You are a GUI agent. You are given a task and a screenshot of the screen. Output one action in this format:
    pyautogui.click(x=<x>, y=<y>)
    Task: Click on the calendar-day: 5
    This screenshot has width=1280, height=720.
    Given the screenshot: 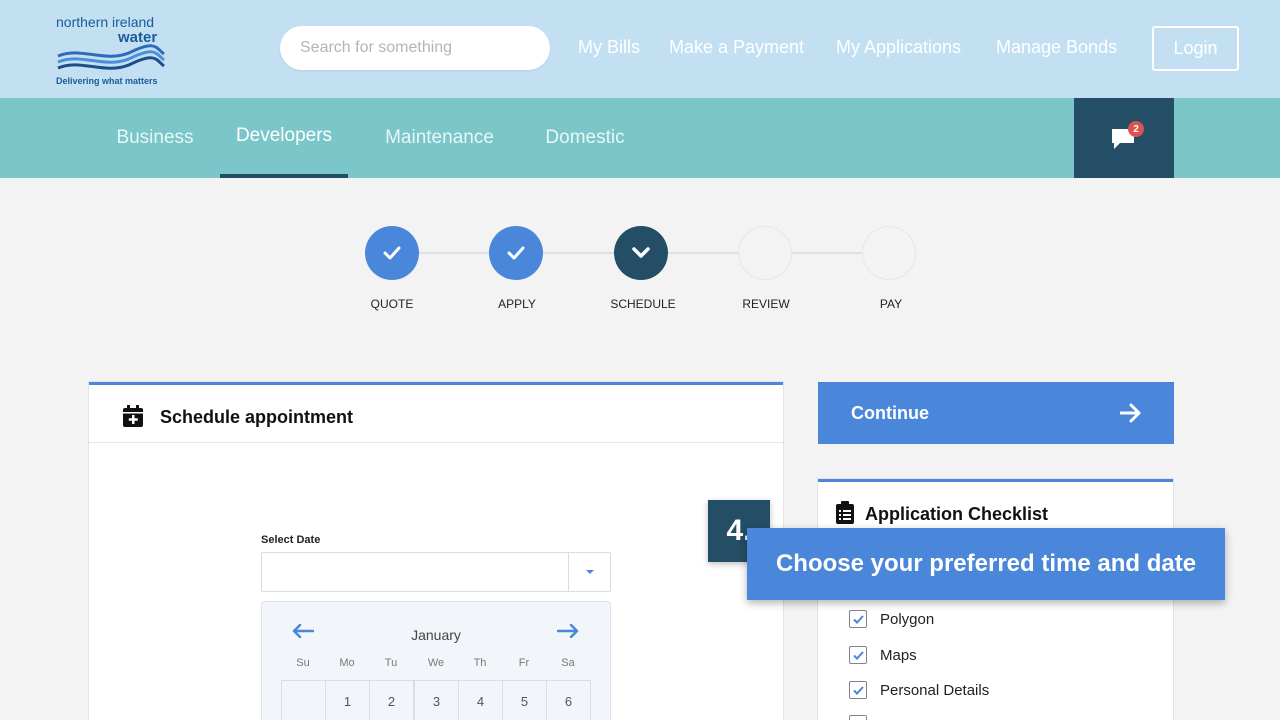 What is the action you would take?
    pyautogui.click(x=524, y=700)
    